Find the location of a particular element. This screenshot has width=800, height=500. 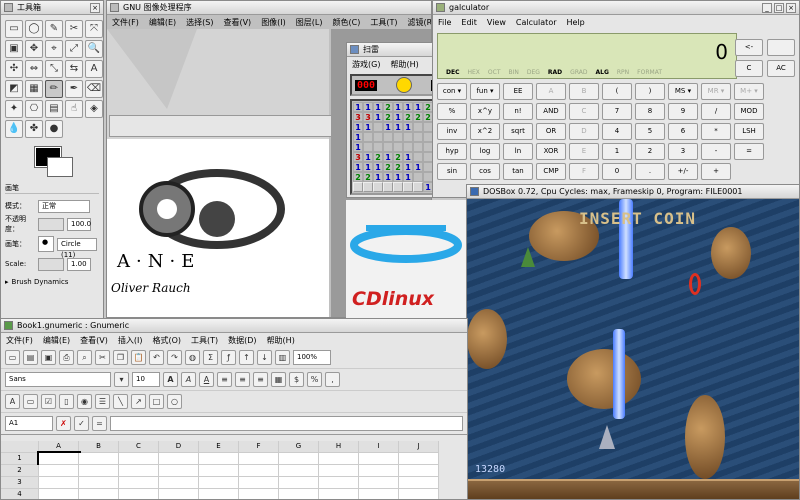

print-icon: ⎙ is located at coordinates (66, 357).